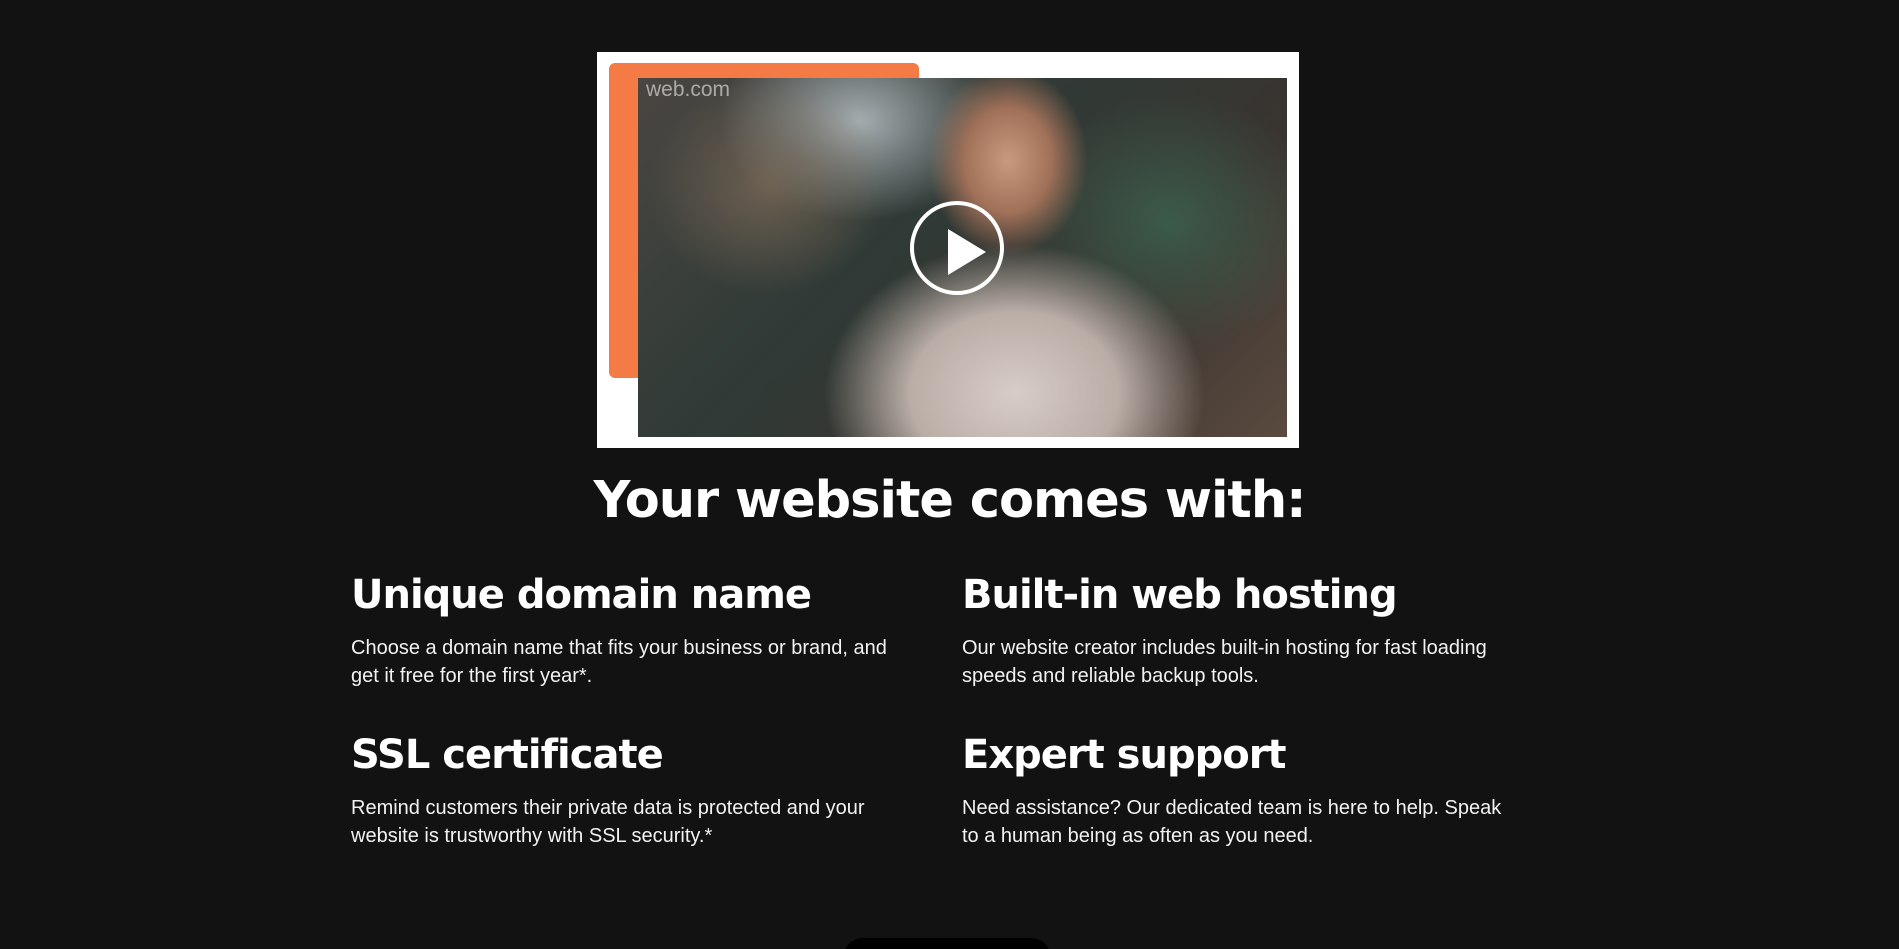  What do you see at coordinates (1124, 755) in the screenshot?
I see `feature-title: Expert support` at bounding box center [1124, 755].